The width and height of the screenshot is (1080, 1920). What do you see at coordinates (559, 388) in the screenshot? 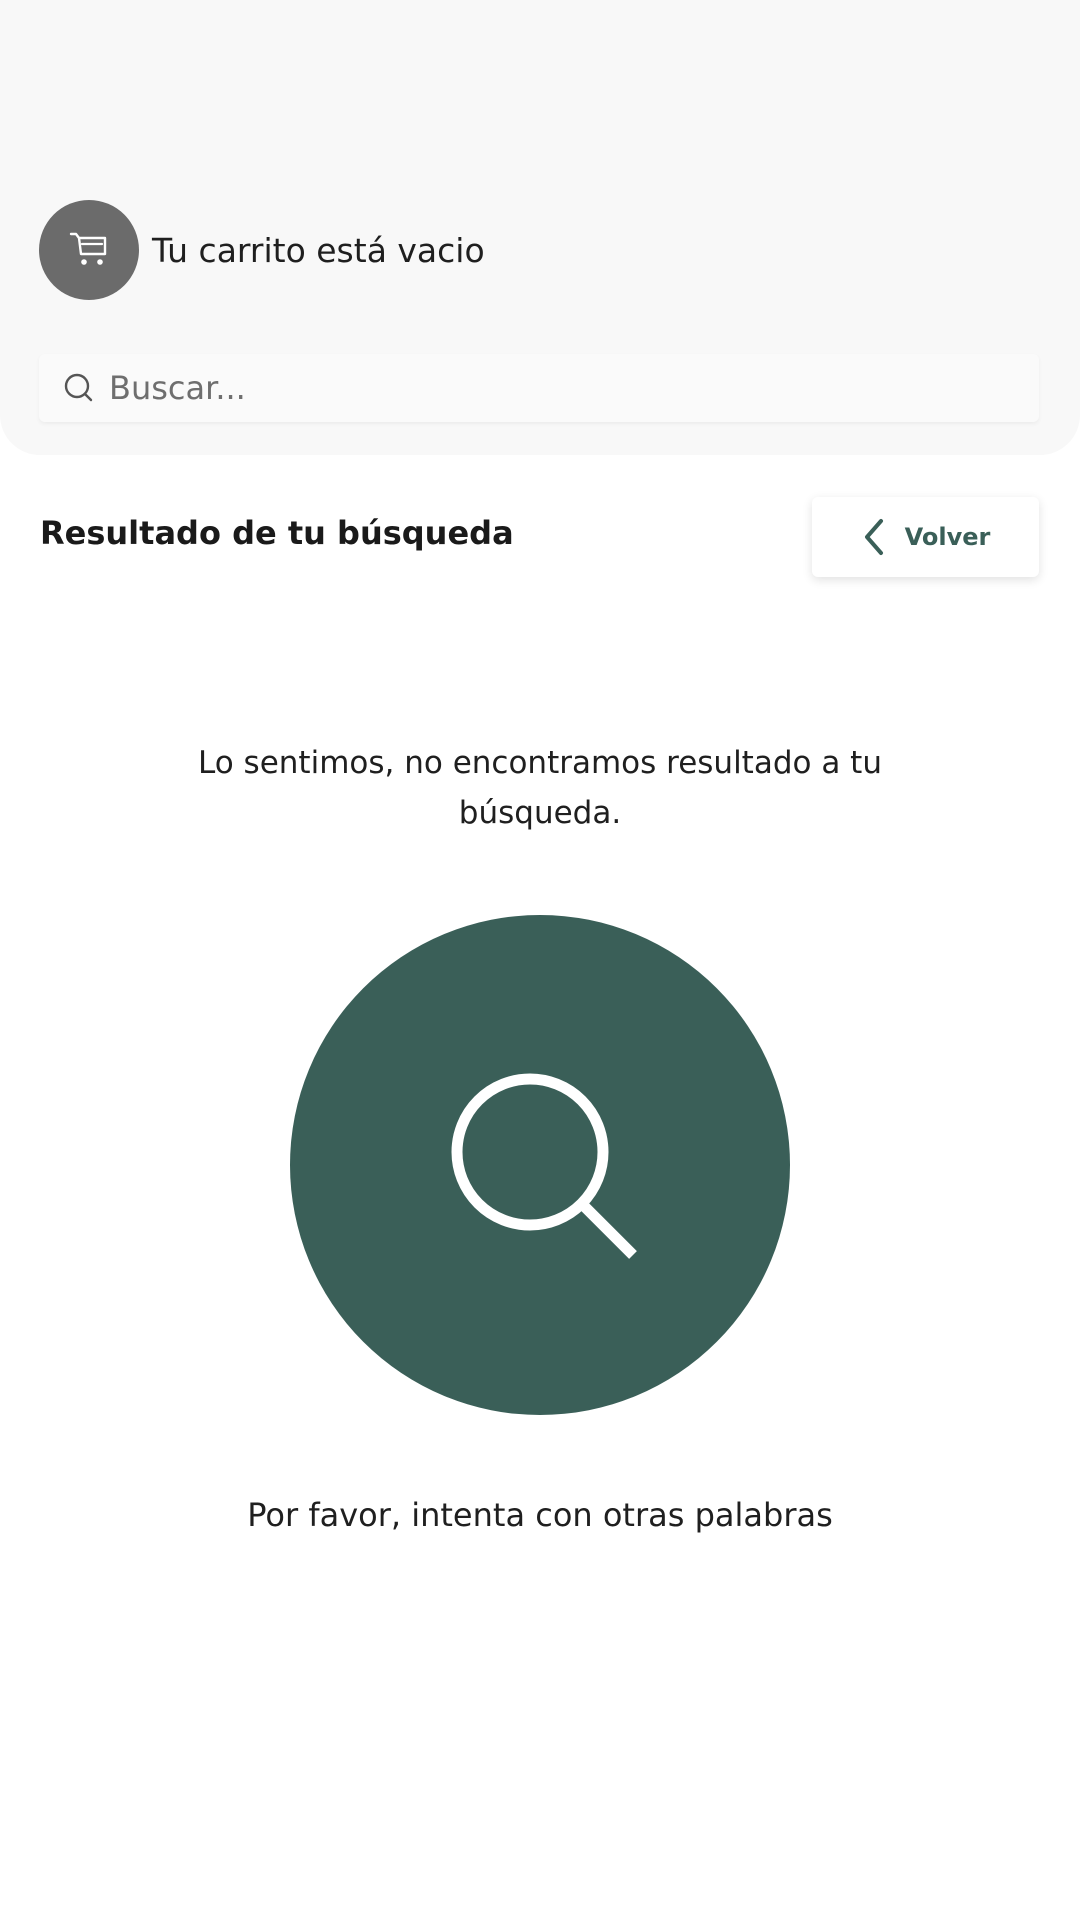
I see `search-input` at bounding box center [559, 388].